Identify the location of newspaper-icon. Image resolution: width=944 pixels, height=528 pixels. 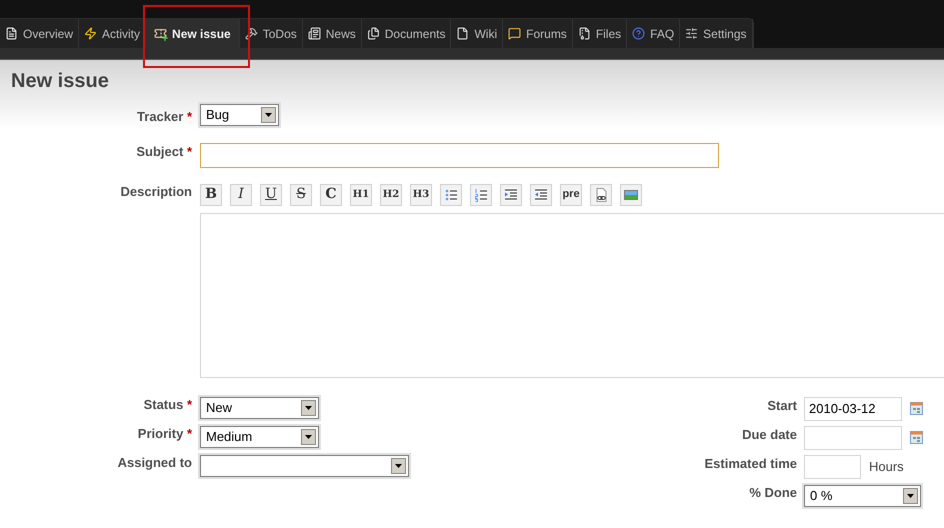
(314, 33).